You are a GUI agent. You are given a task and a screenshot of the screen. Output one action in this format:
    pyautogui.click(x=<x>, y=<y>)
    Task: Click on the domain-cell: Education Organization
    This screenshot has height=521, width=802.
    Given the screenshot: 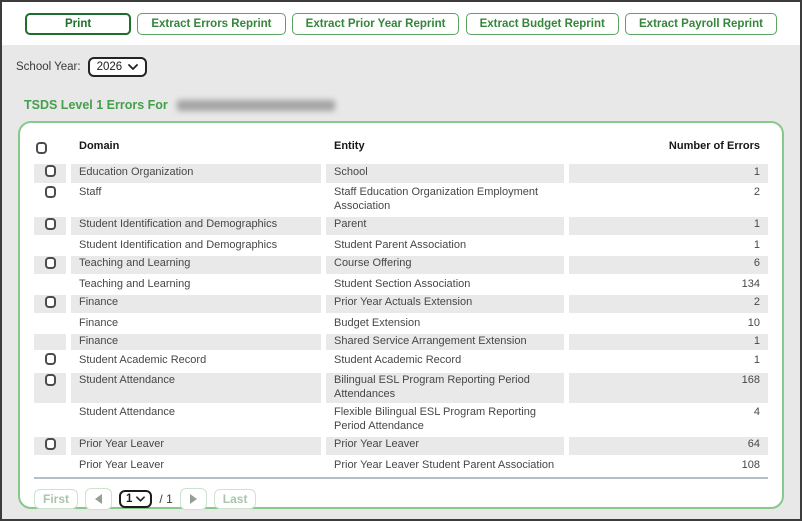 What is the action you would take?
    pyautogui.click(x=196, y=173)
    